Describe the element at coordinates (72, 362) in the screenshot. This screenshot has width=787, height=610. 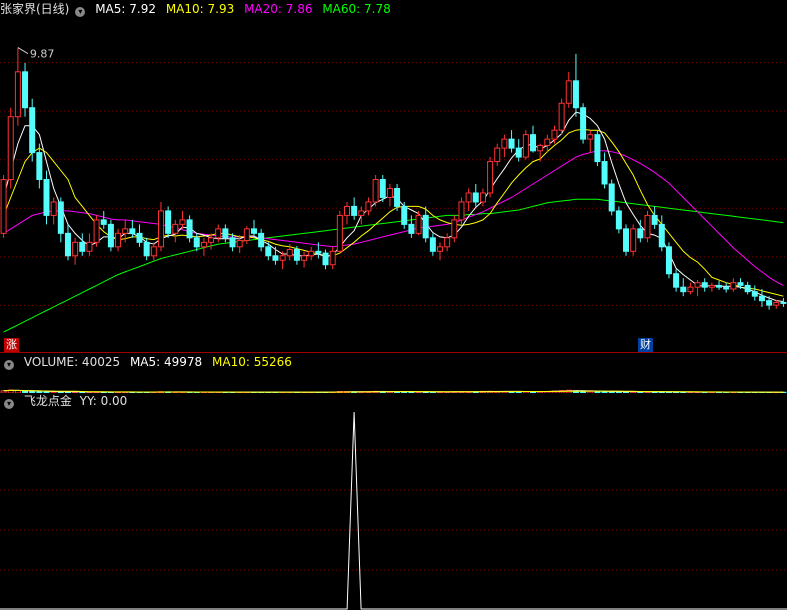
I see `volume-label: VOLUME: 40025` at that location.